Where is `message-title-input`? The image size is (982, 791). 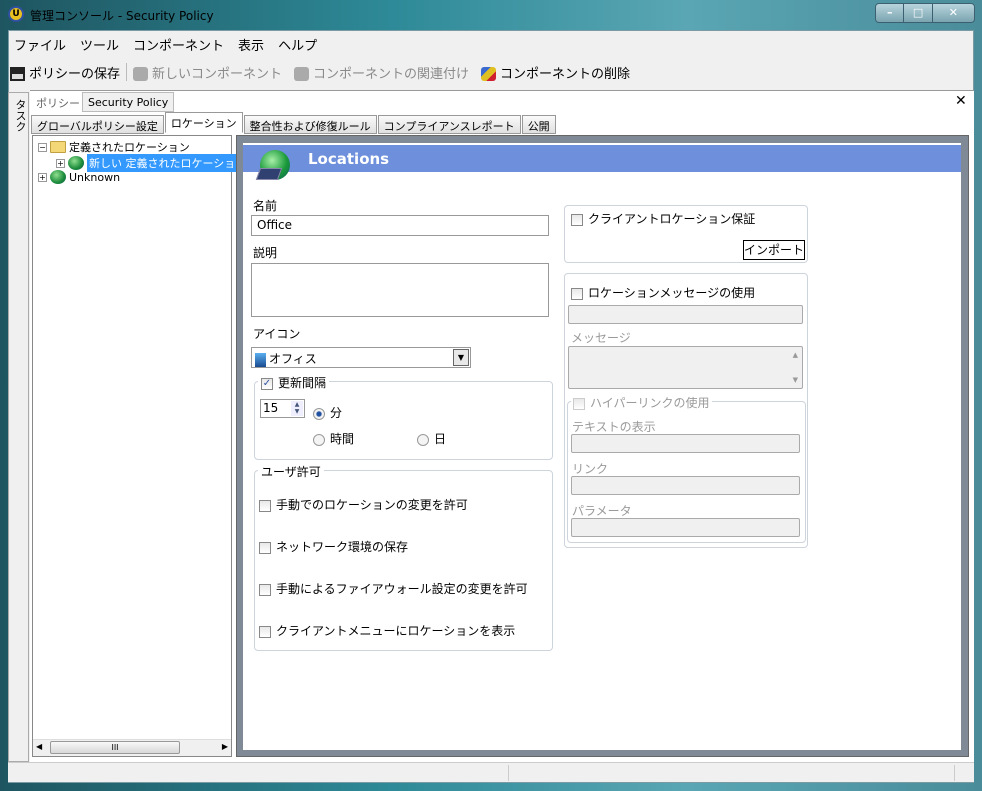 message-title-input is located at coordinates (685, 314).